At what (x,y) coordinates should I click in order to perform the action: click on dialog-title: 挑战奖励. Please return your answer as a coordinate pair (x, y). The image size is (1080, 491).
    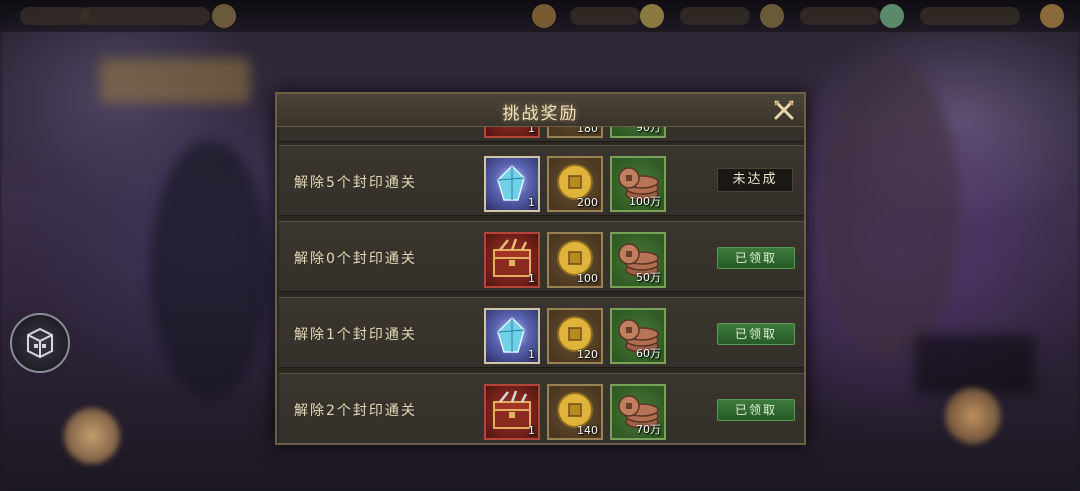
    Looking at the image, I should click on (540, 114).